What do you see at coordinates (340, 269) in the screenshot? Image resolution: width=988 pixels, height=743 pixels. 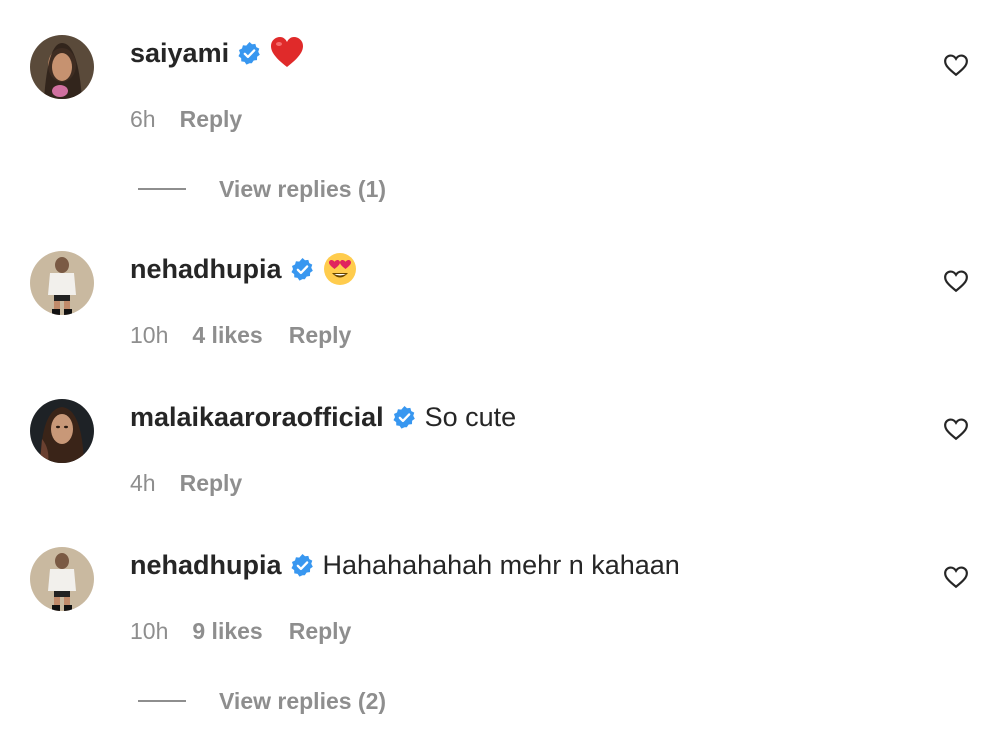 I see `heart-eyes-emoji-icon` at bounding box center [340, 269].